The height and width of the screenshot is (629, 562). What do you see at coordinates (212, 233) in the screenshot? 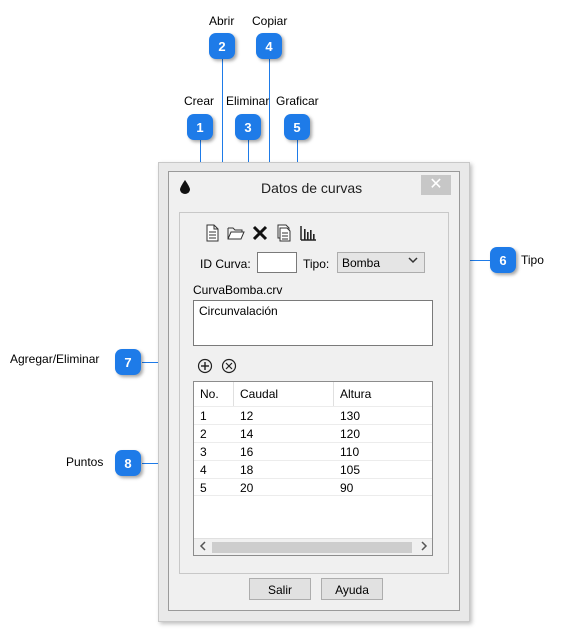
I see `new-file-icon` at bounding box center [212, 233].